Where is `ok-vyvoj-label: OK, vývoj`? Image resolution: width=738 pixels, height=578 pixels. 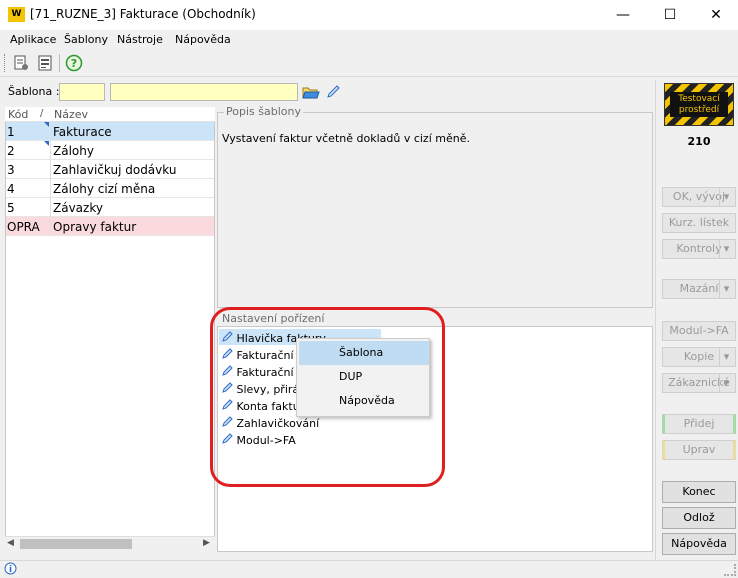 ok-vyvoj-label: OK, vývoj is located at coordinates (699, 196).